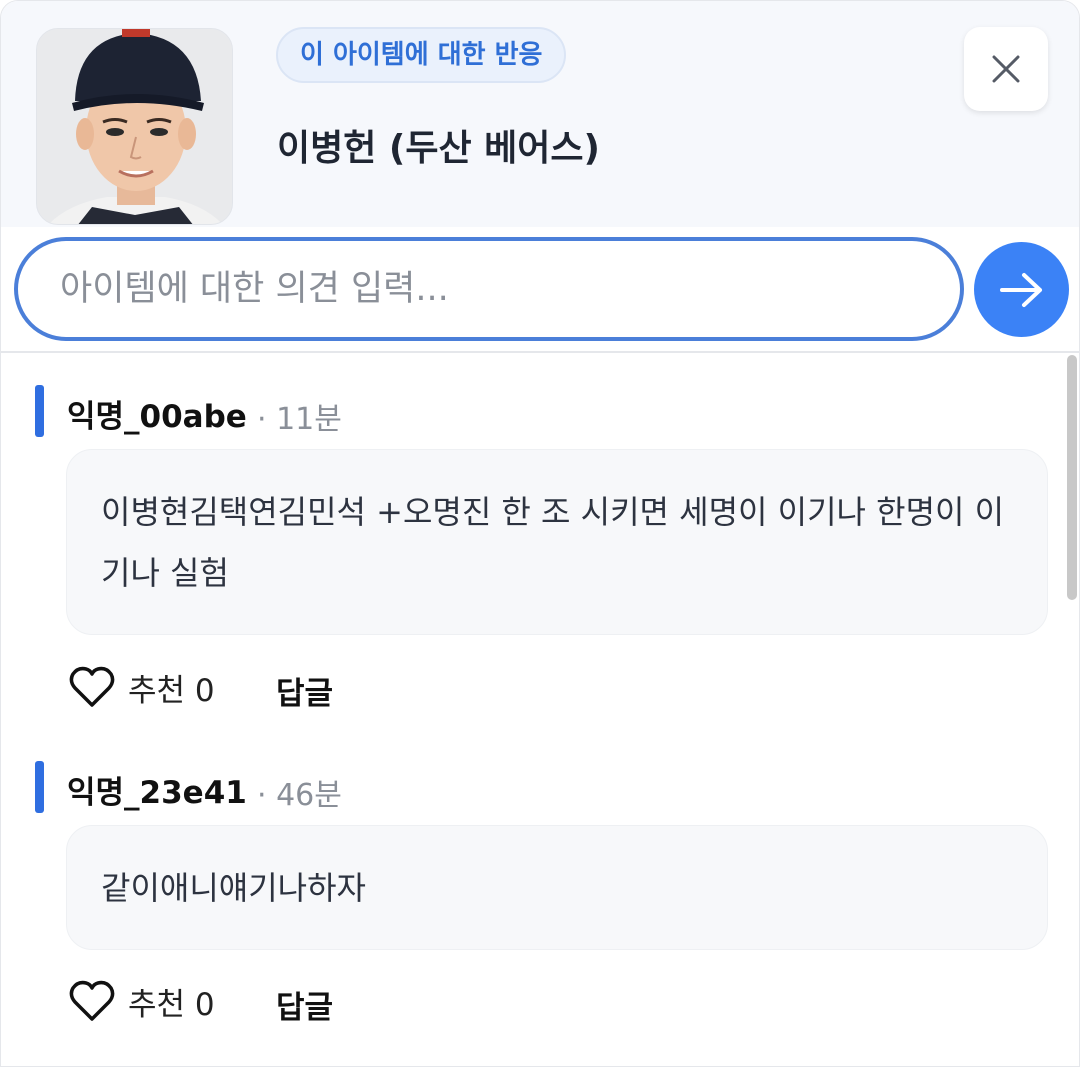  What do you see at coordinates (421, 55) in the screenshot?
I see `reaction-badge: 이 아이템에 대한 반응` at bounding box center [421, 55].